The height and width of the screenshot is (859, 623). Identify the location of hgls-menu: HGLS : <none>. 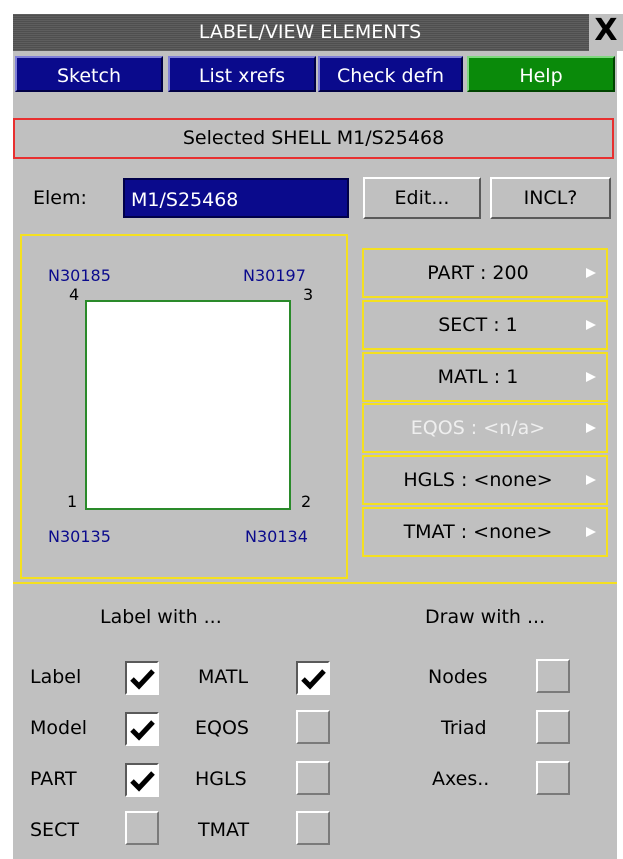
(485, 480).